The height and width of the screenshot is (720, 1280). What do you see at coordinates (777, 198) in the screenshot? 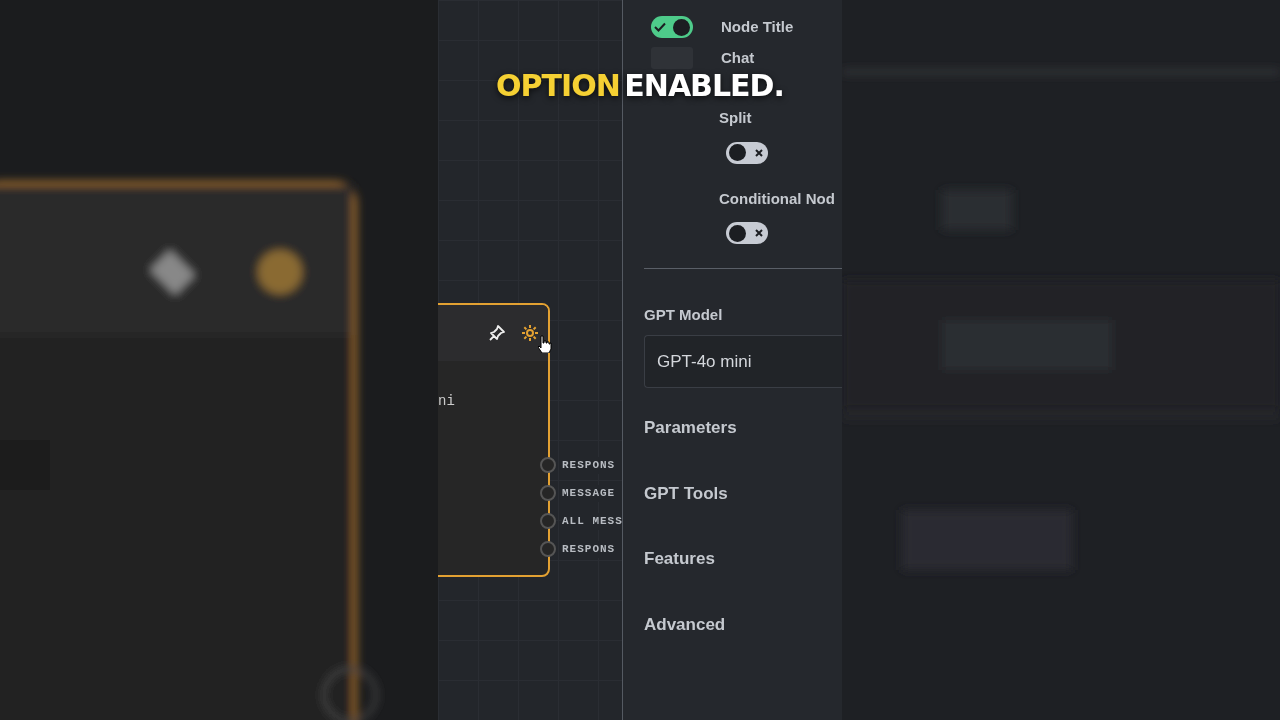
I see `toggle-label: Conditional Nod` at bounding box center [777, 198].